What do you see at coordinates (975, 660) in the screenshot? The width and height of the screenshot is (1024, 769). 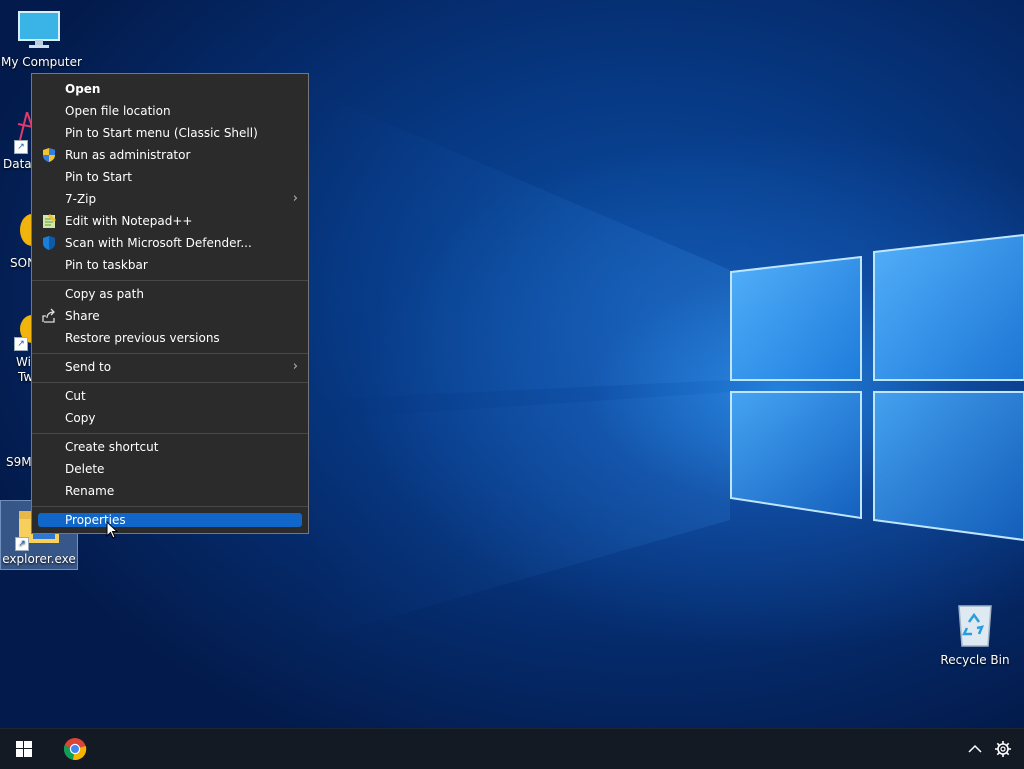 I see `desktop-icon-label: Recycle Bin` at bounding box center [975, 660].